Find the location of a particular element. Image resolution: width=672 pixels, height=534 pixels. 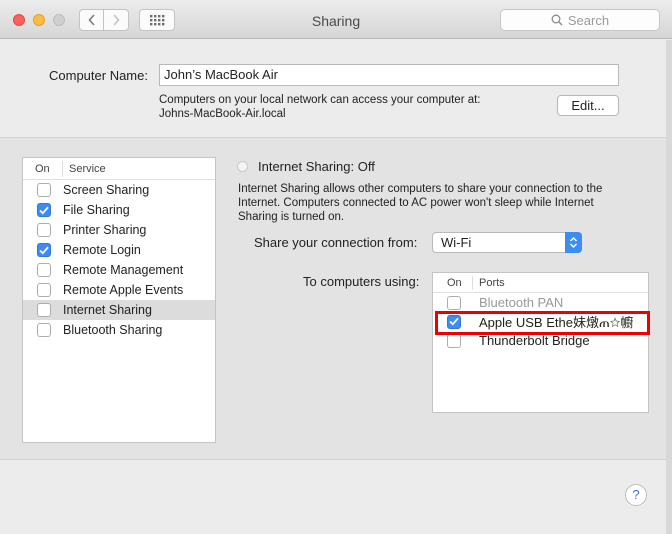

port-row: Apple USB Ethe妹燉ጠ☆幮 is located at coordinates (540, 321).